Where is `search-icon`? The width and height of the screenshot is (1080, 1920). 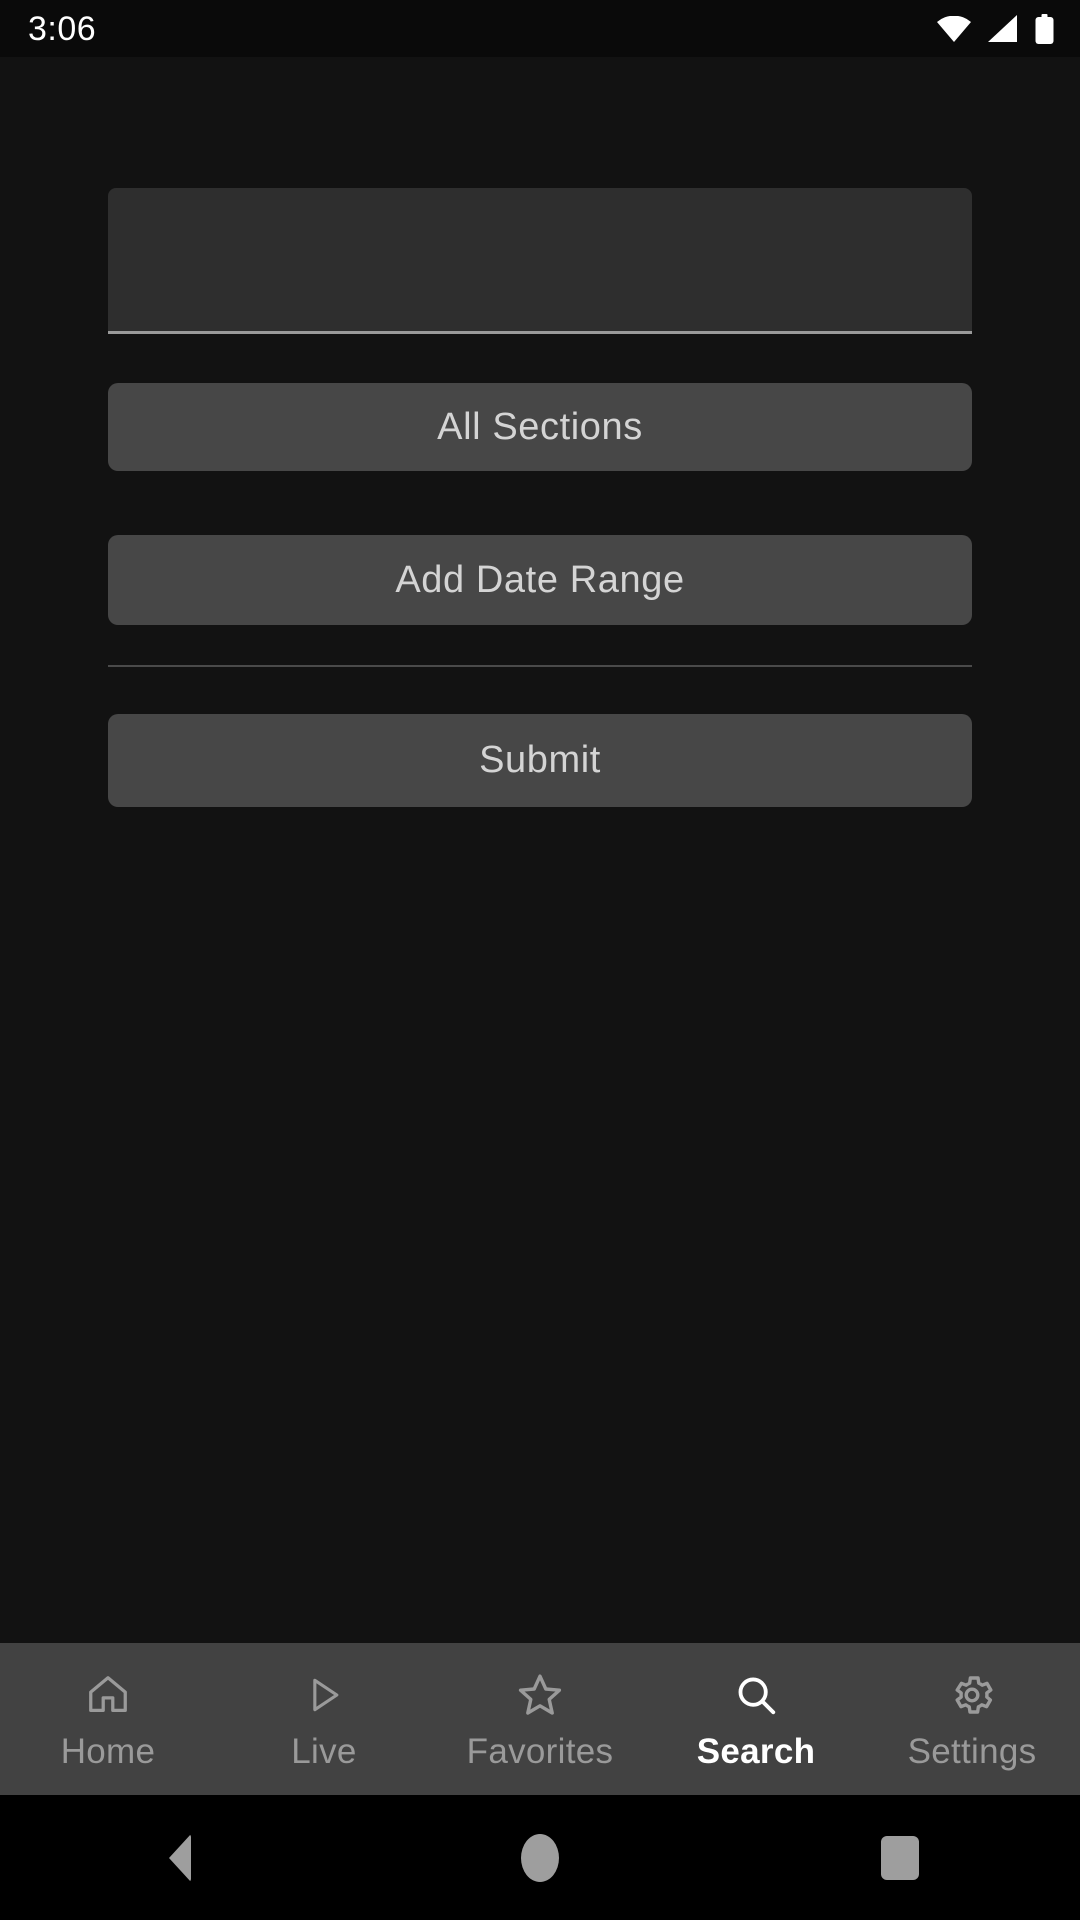
search-icon is located at coordinates (756, 1695).